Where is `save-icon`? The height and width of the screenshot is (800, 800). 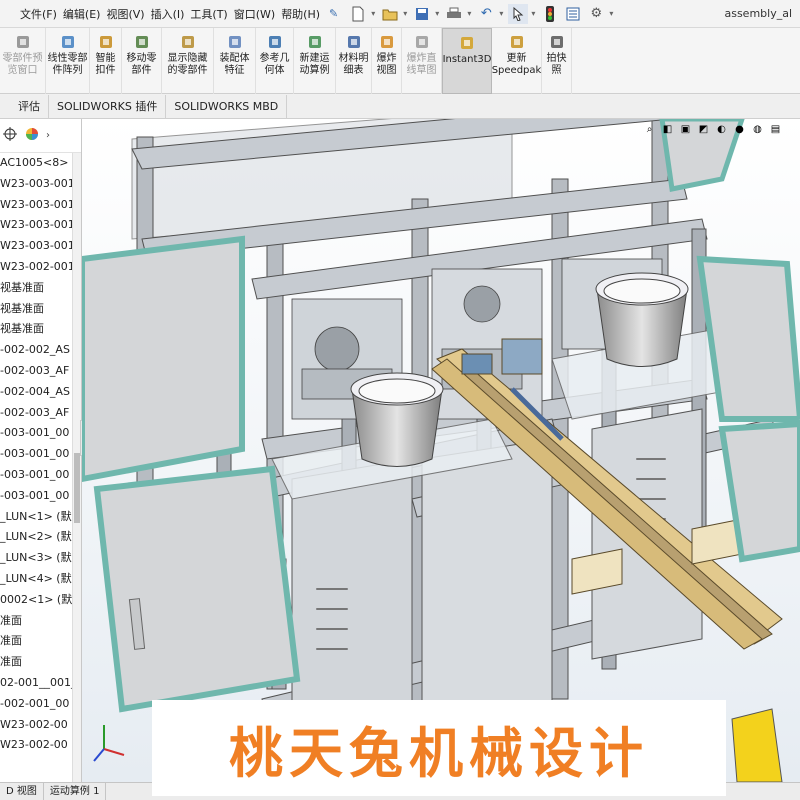
save-icon is located at coordinates (422, 14).